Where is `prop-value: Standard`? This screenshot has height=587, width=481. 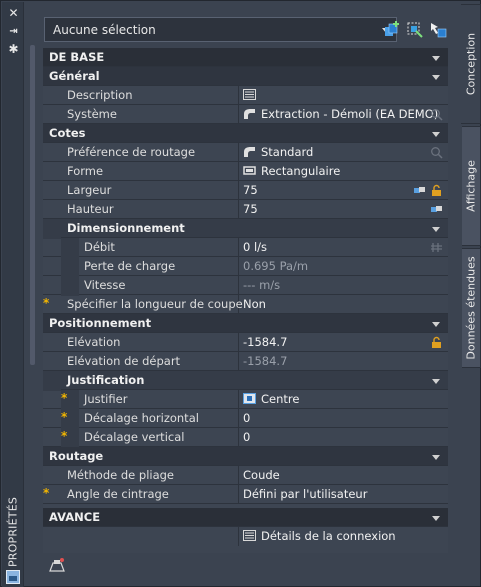 prop-value: Standard is located at coordinates (278, 152).